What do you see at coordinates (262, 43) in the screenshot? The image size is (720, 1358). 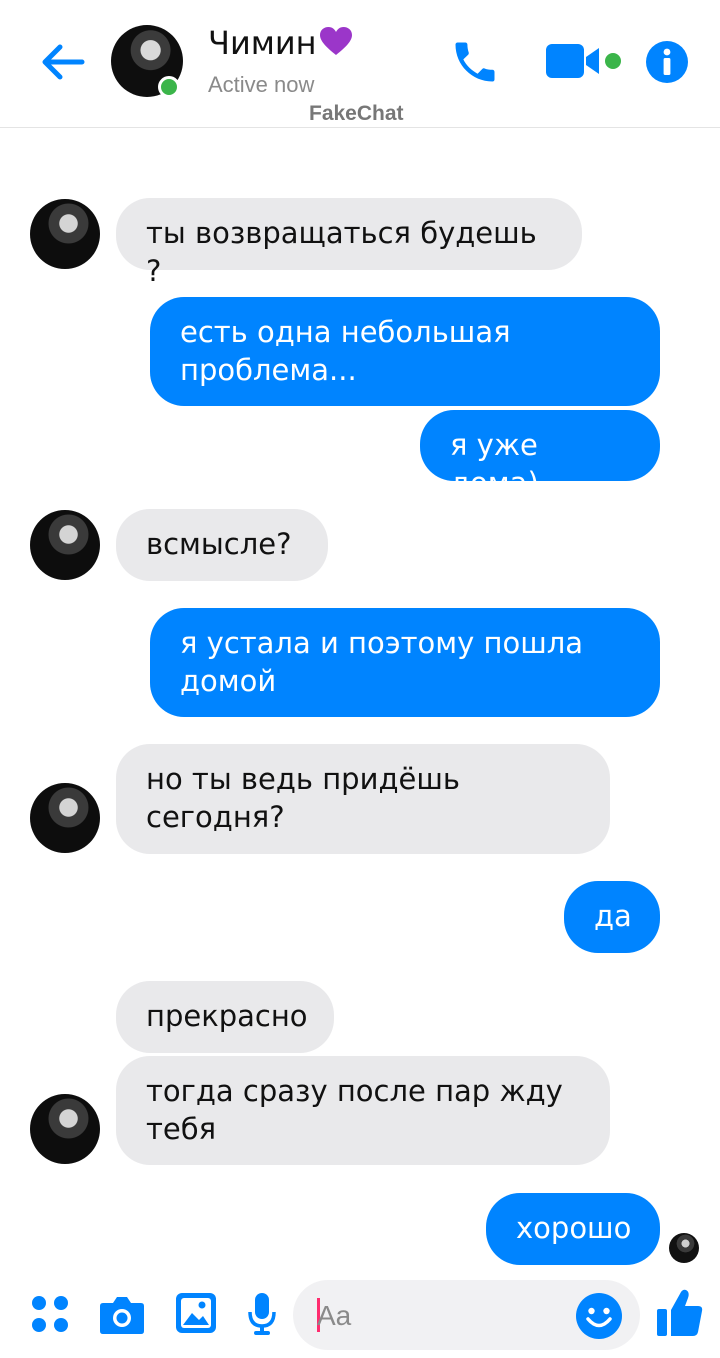 I see `contact-name-text: Чимин` at bounding box center [262, 43].